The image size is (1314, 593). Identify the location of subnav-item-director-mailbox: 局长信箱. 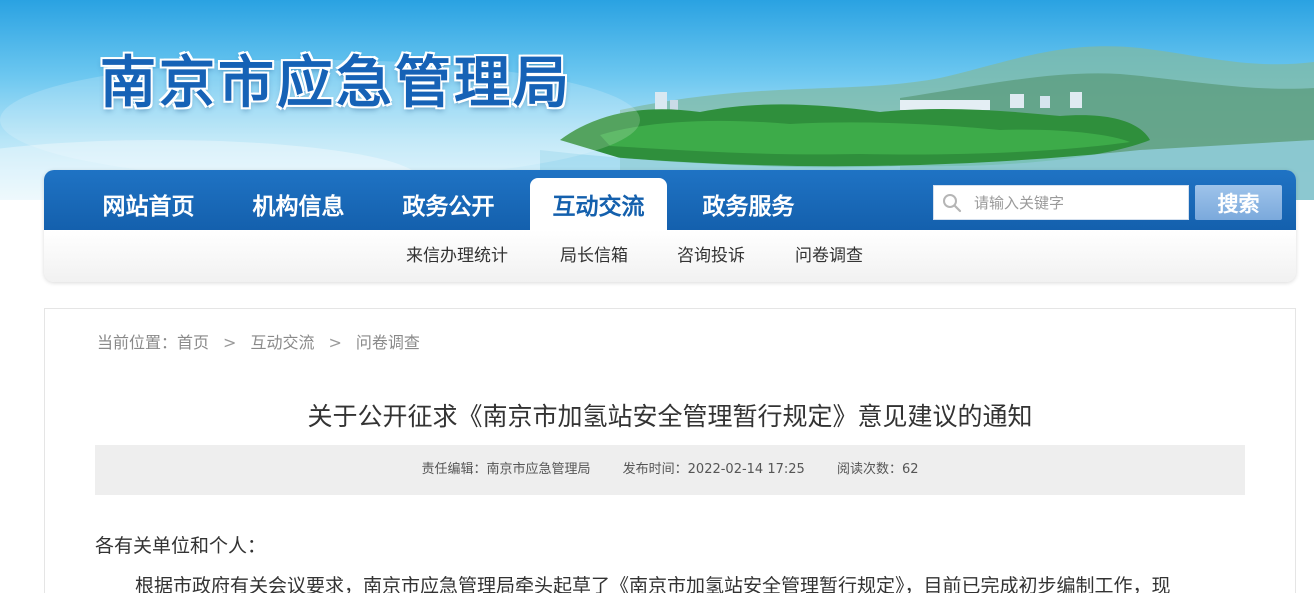
(594, 256).